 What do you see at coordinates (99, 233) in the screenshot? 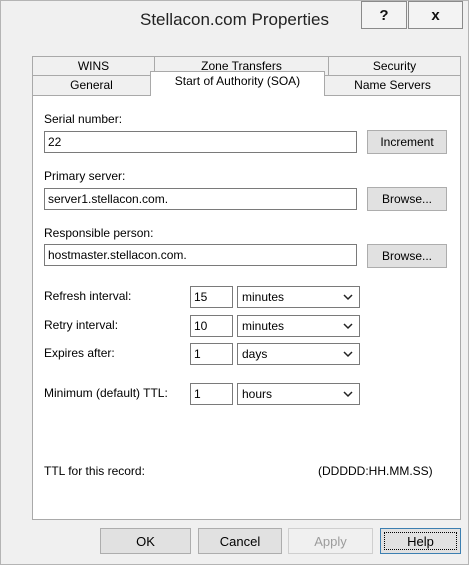
I see `responsible-person-label: Responsible person:` at bounding box center [99, 233].